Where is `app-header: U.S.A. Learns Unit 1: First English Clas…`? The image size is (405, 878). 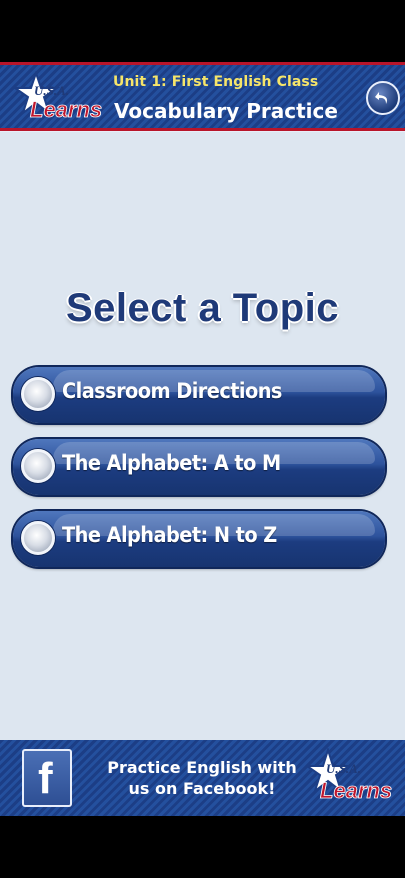
app-header: U.S.A. Learns Unit 1: First English Clas… is located at coordinates (202, 97).